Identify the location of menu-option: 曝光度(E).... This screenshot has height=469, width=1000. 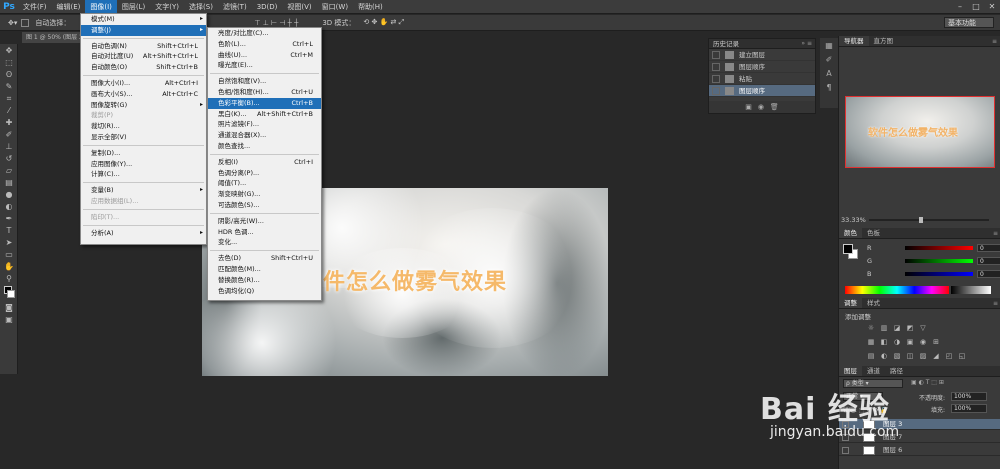
(264, 65).